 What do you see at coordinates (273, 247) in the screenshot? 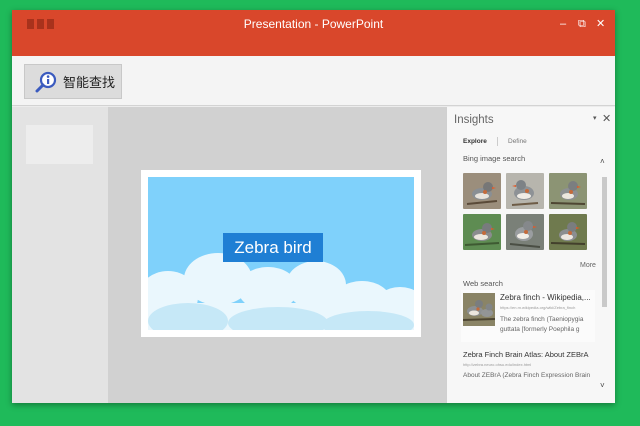
I see `slide-title-textbox: Zebra bird` at bounding box center [273, 247].